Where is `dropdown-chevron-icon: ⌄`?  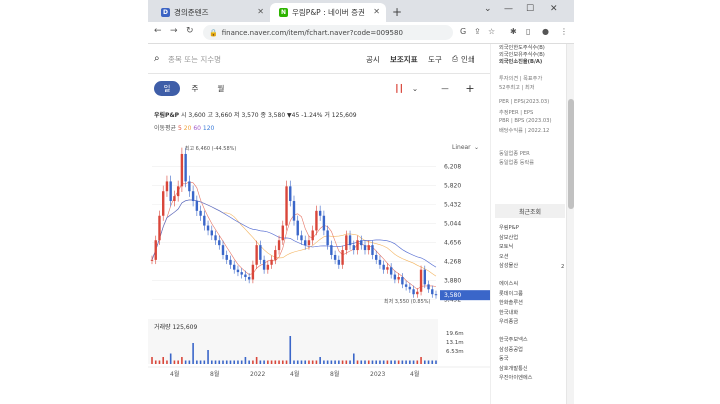
dropdown-chevron-icon: ⌄ is located at coordinates (415, 88).